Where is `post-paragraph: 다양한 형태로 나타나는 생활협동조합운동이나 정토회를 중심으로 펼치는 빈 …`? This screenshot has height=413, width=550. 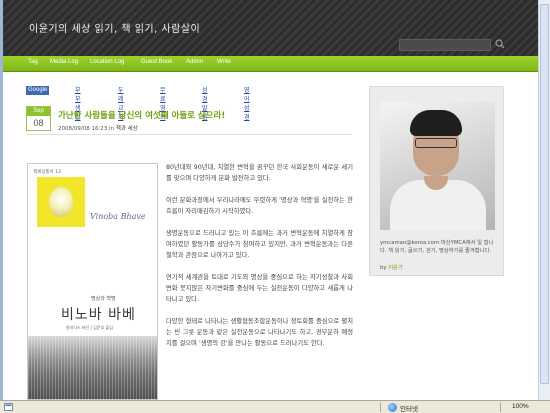
post-paragraph: 다양한 형태로 나타나는 생활협동조합운동이나 정토회를 중심으로 펼치는 빈 … is located at coordinates (259, 332).